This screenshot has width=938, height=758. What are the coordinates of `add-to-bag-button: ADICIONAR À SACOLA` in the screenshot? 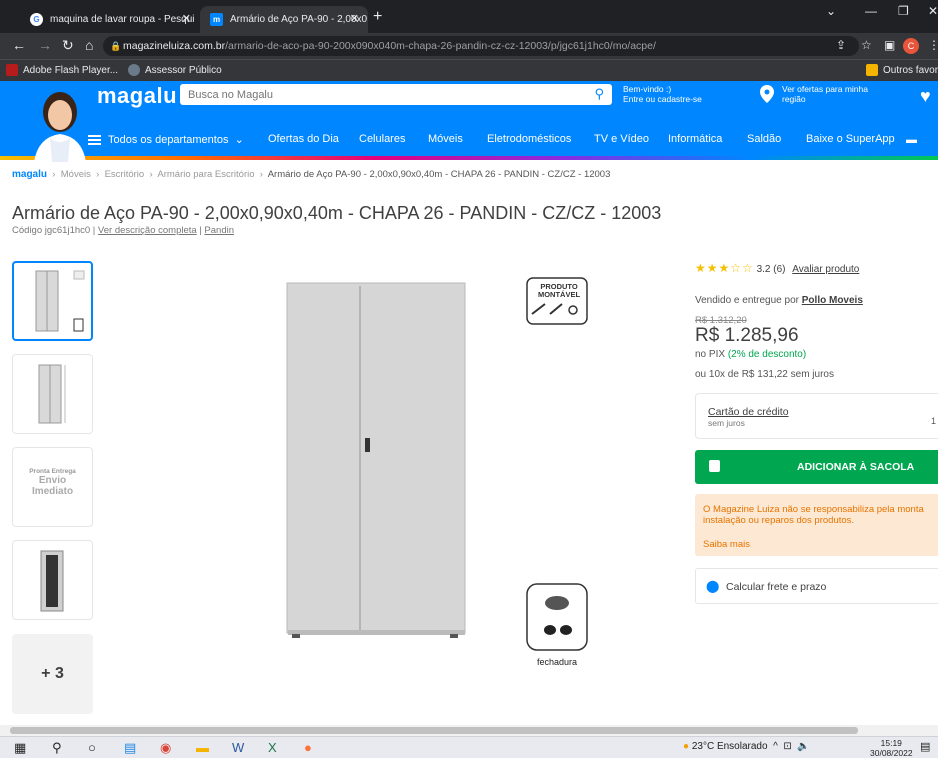 It's located at (816, 467).